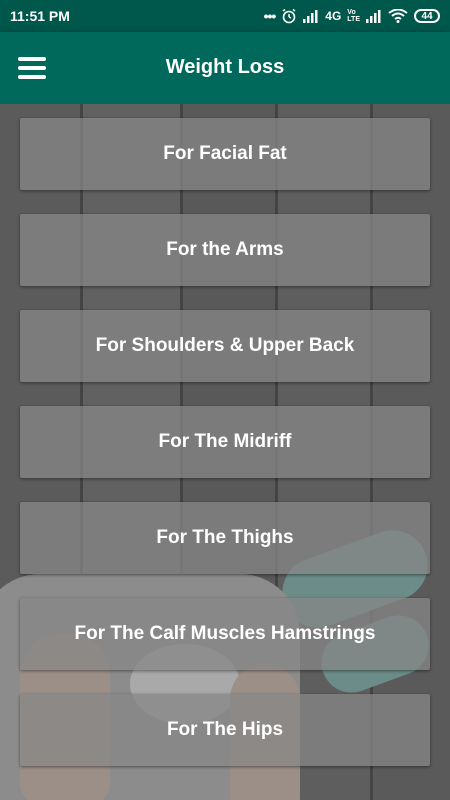  What do you see at coordinates (333, 16) in the screenshot?
I see `network-type: 4G` at bounding box center [333, 16].